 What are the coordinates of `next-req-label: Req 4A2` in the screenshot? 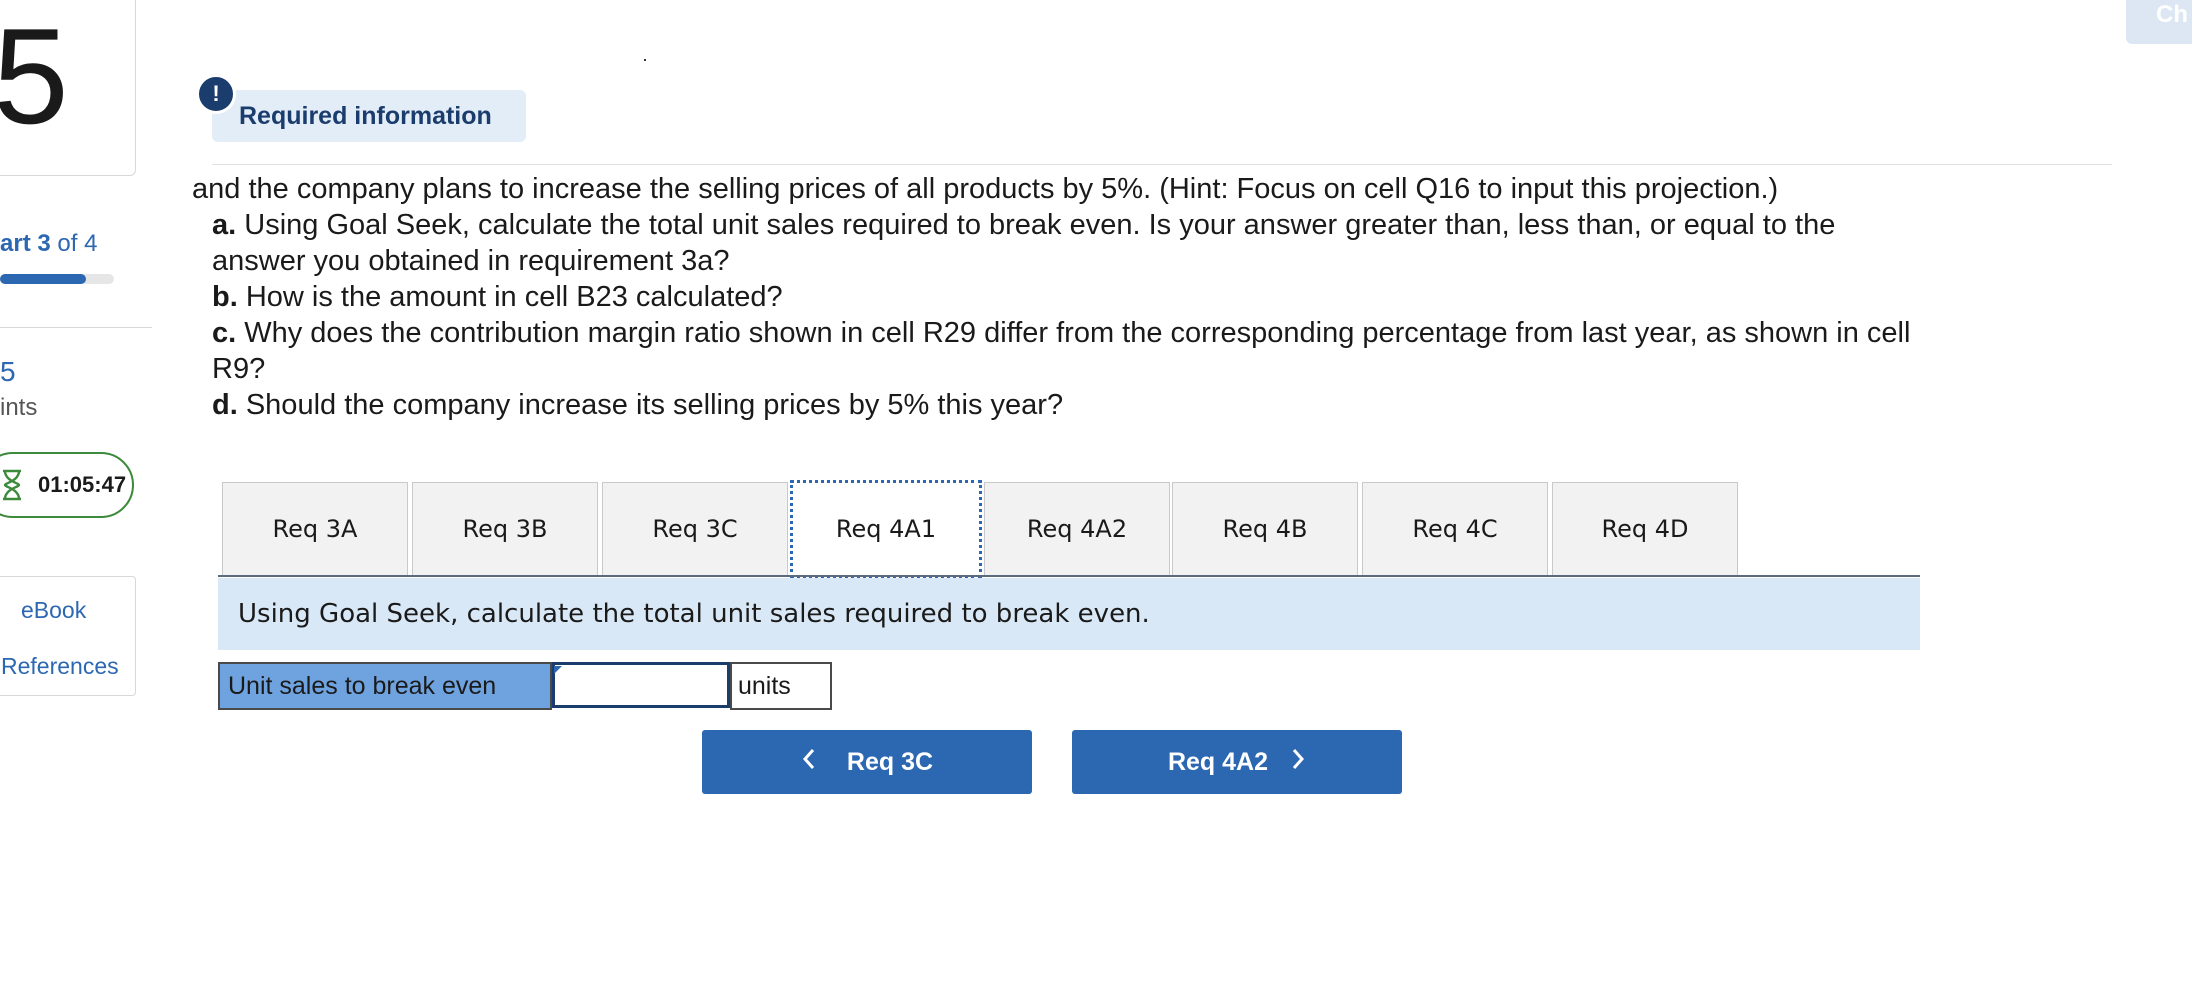 It's located at (1218, 761).